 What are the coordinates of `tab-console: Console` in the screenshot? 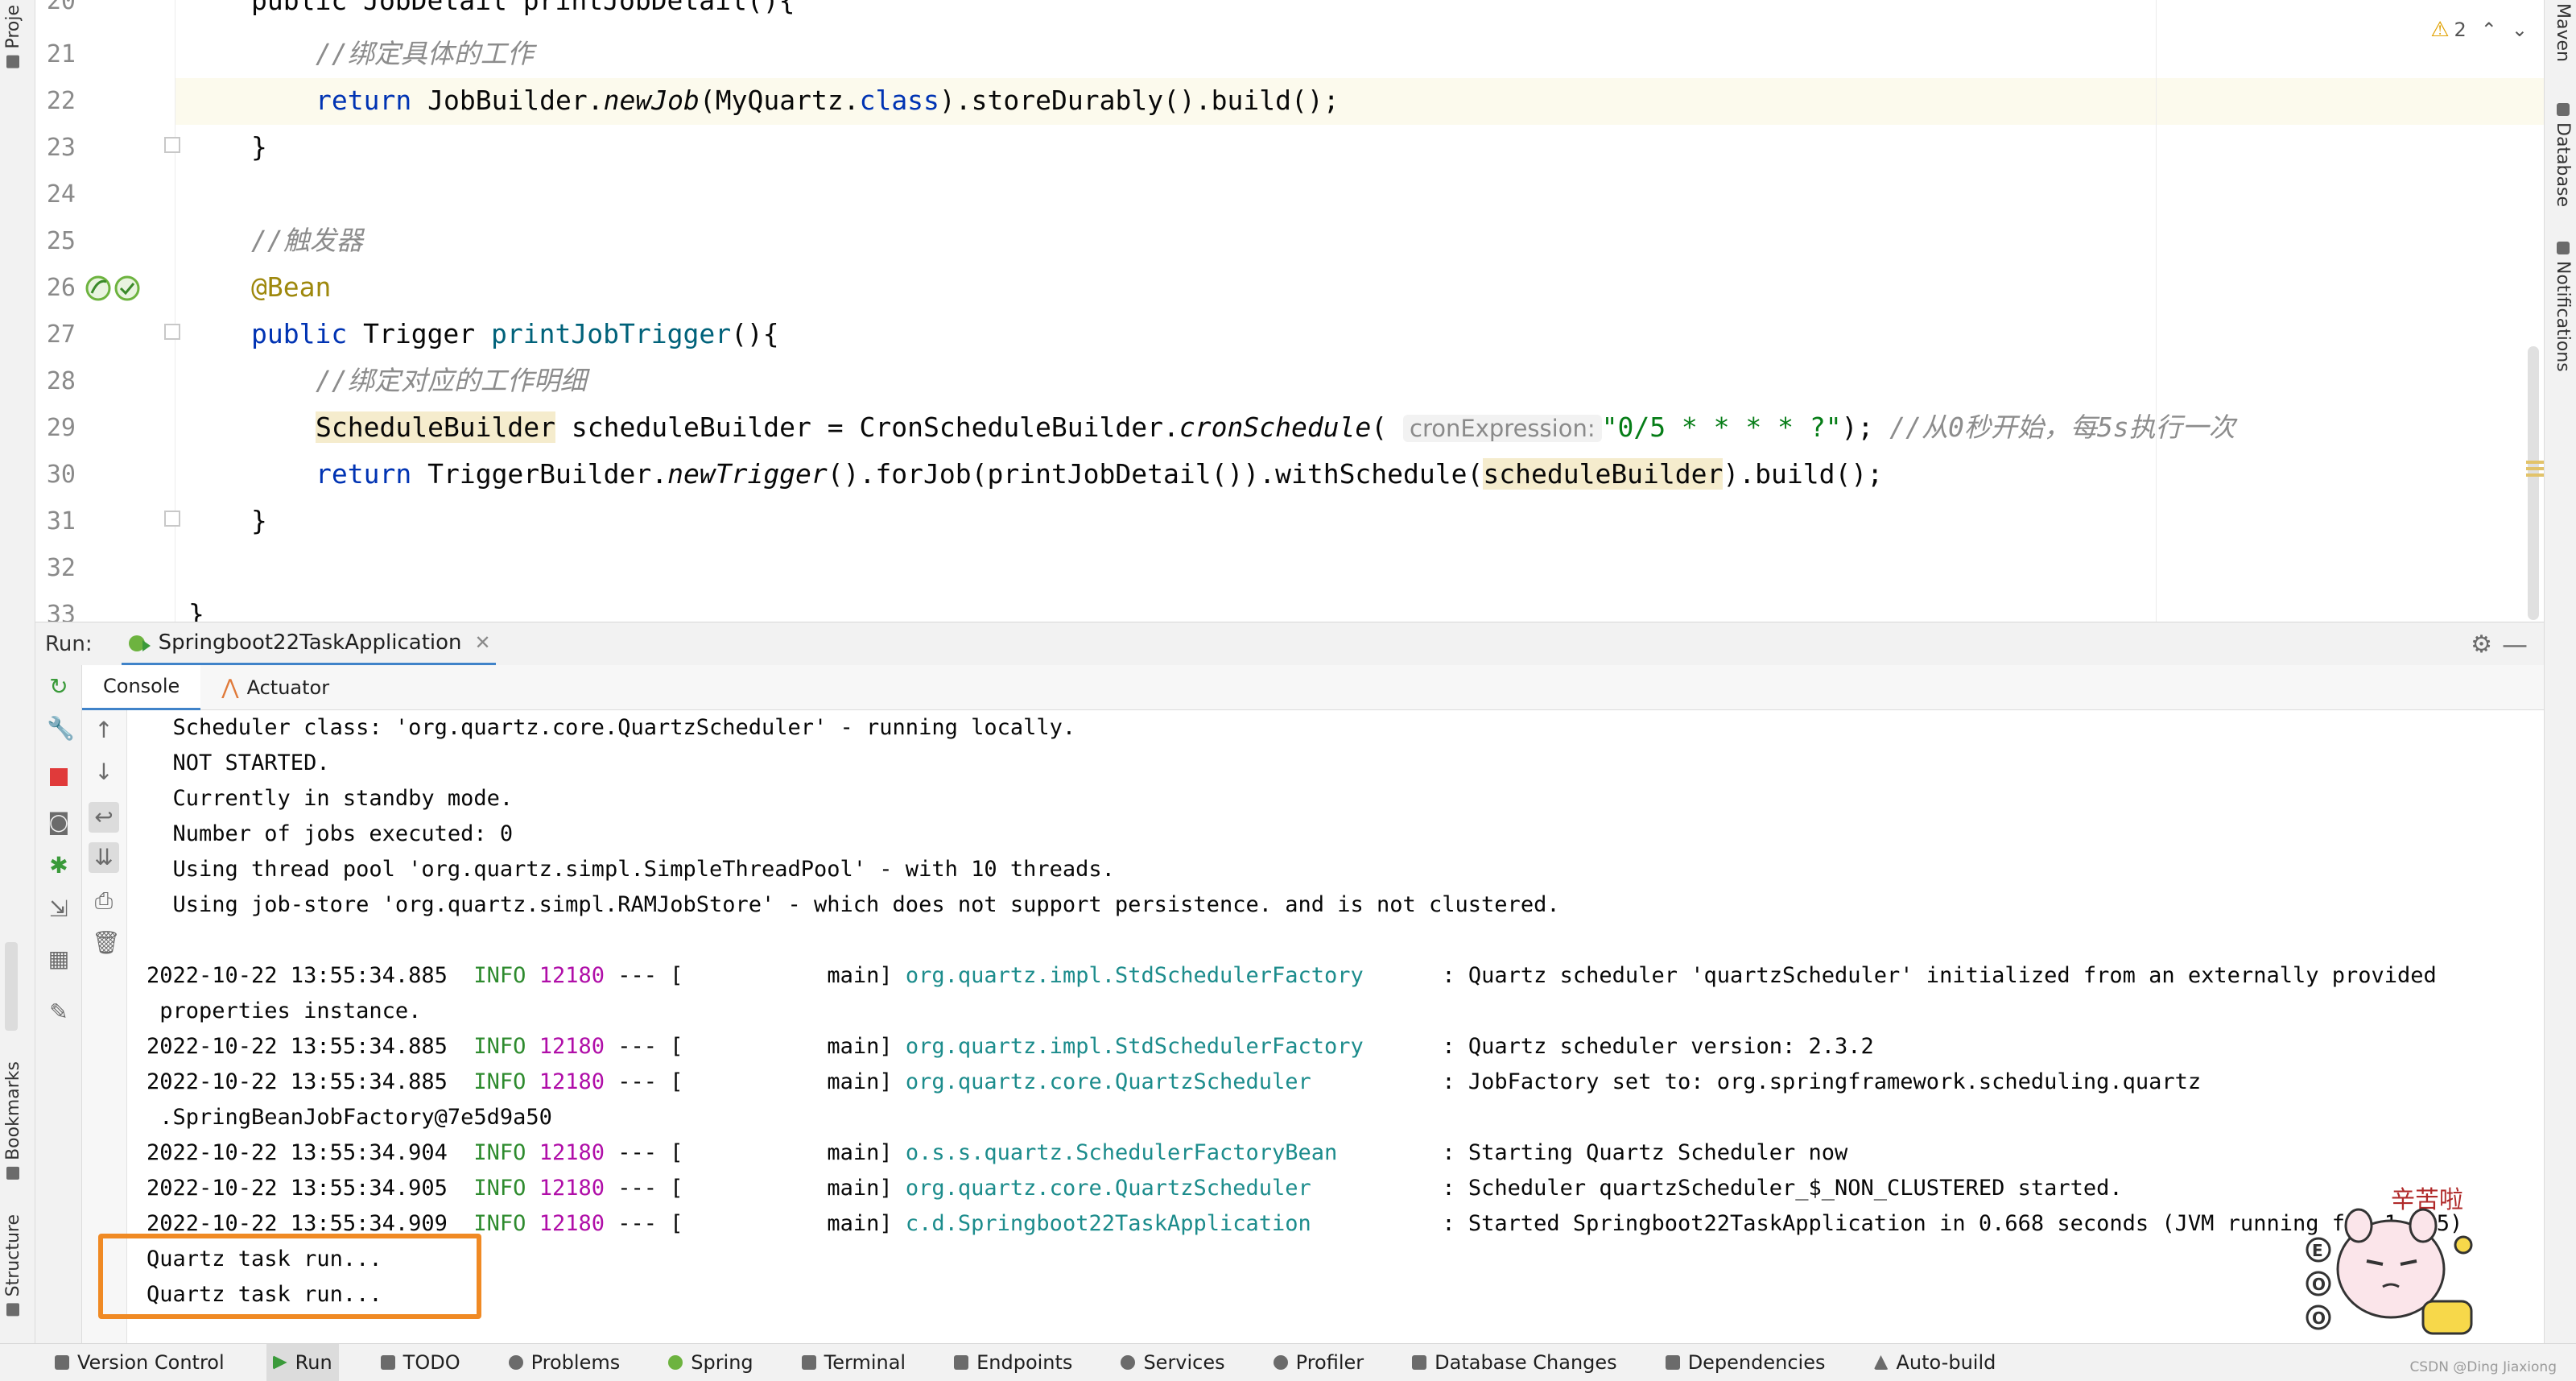 It's located at (141, 687).